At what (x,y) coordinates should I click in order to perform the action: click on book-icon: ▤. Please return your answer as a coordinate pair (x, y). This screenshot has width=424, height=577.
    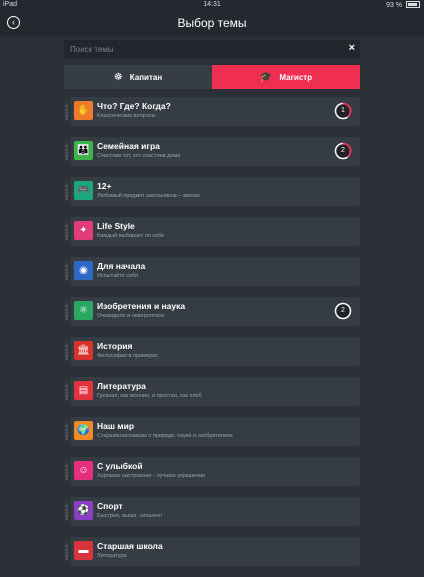
    Looking at the image, I should click on (83, 390).